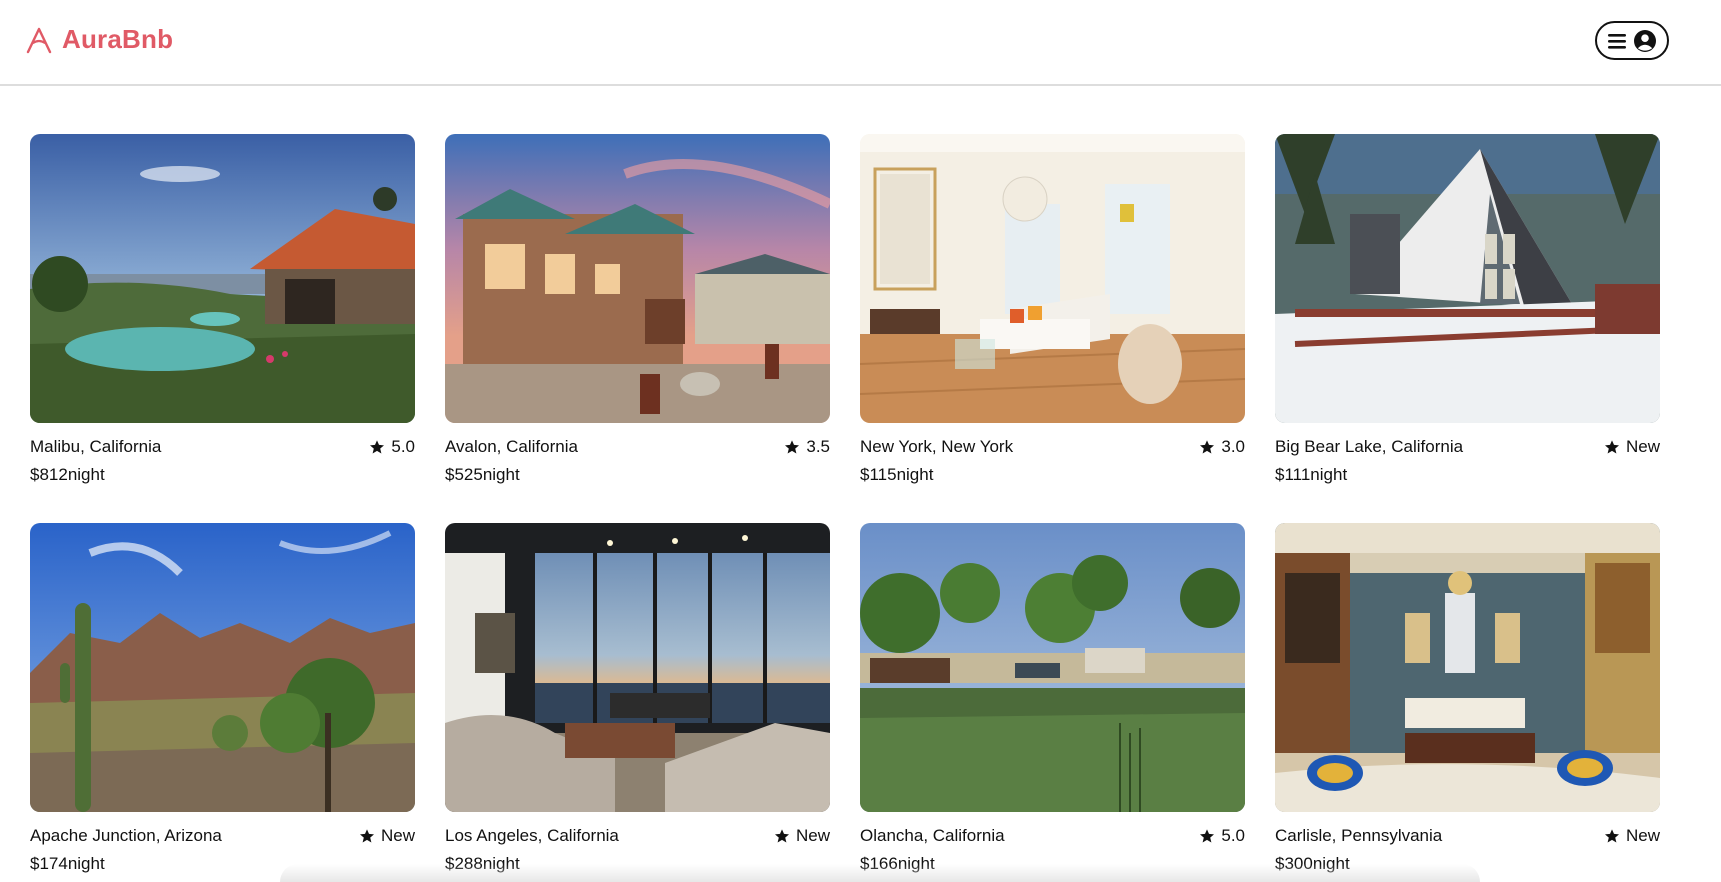 Image resolution: width=1721 pixels, height=882 pixels. What do you see at coordinates (222, 667) in the screenshot?
I see `listing-photo-desert-saguaro` at bounding box center [222, 667].